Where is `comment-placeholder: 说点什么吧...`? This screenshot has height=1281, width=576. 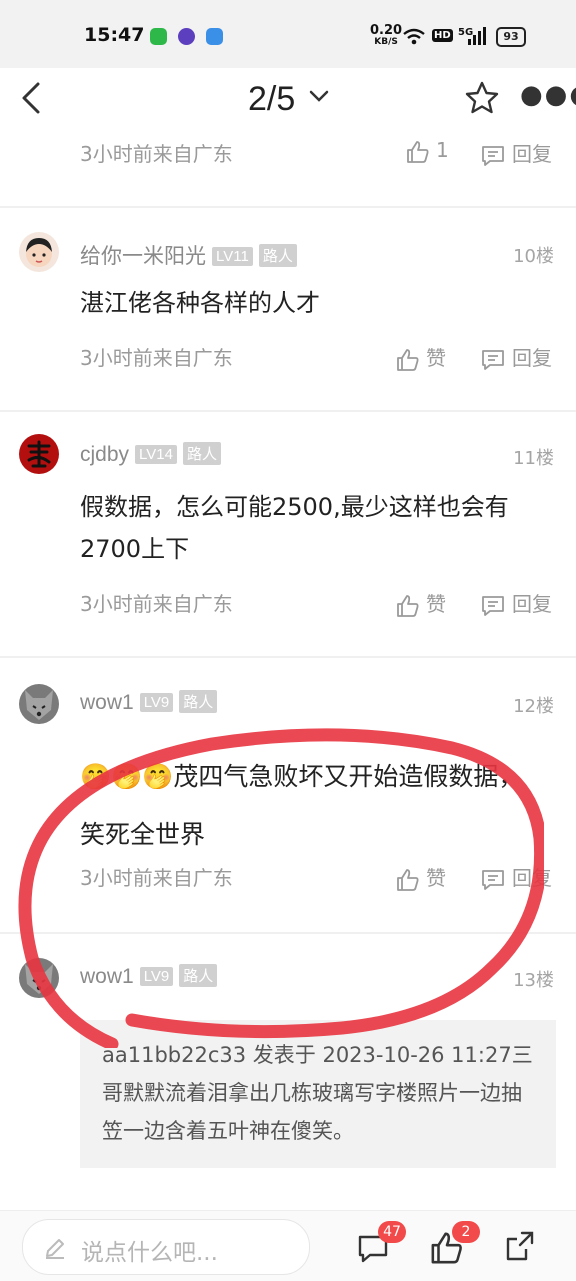 comment-placeholder: 说点什么吧... is located at coordinates (149, 1253).